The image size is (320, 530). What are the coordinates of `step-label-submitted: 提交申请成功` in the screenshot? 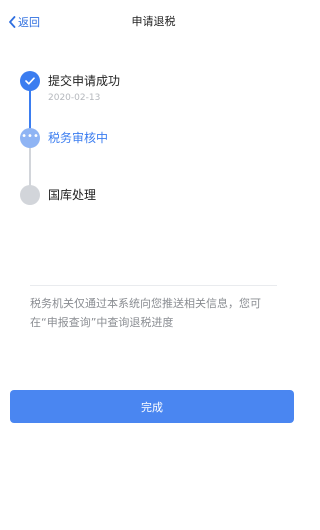 It's located at (84, 81).